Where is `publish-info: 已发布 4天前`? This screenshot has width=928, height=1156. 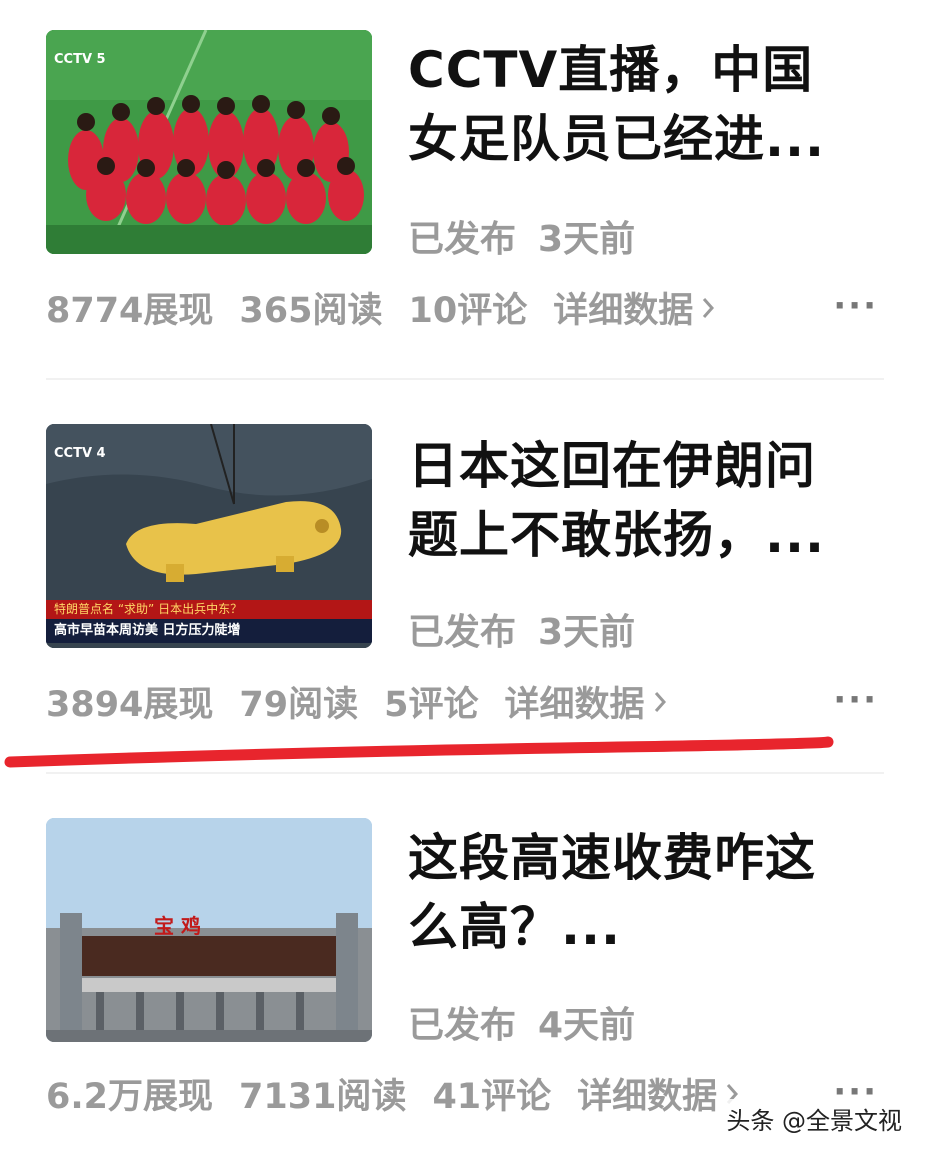
publish-info: 已发布 4天前 is located at coordinates (532, 1022).